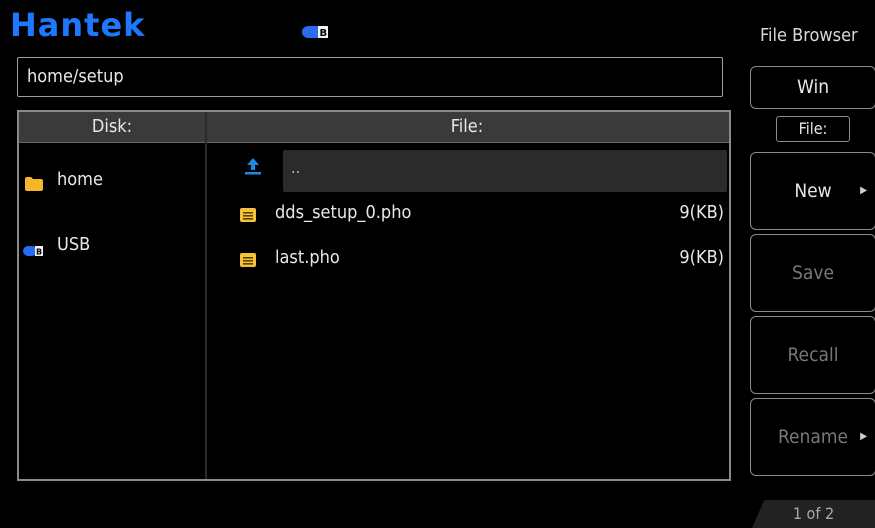 The image size is (875, 528). I want to click on recall-button: Recall, so click(812, 355).